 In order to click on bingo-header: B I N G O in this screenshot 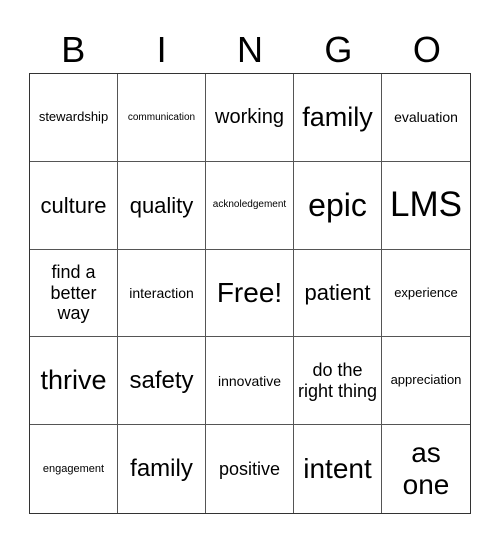, I will do `click(250, 50)`.